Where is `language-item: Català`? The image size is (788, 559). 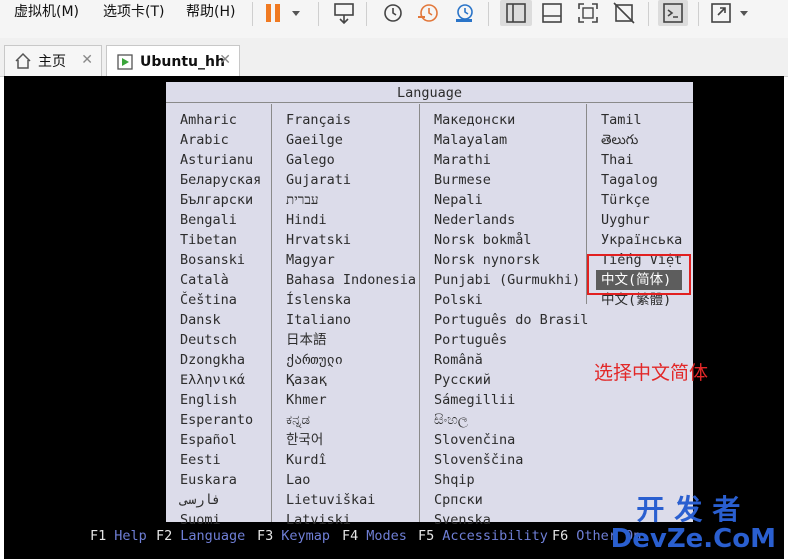 language-item: Català is located at coordinates (220, 280).